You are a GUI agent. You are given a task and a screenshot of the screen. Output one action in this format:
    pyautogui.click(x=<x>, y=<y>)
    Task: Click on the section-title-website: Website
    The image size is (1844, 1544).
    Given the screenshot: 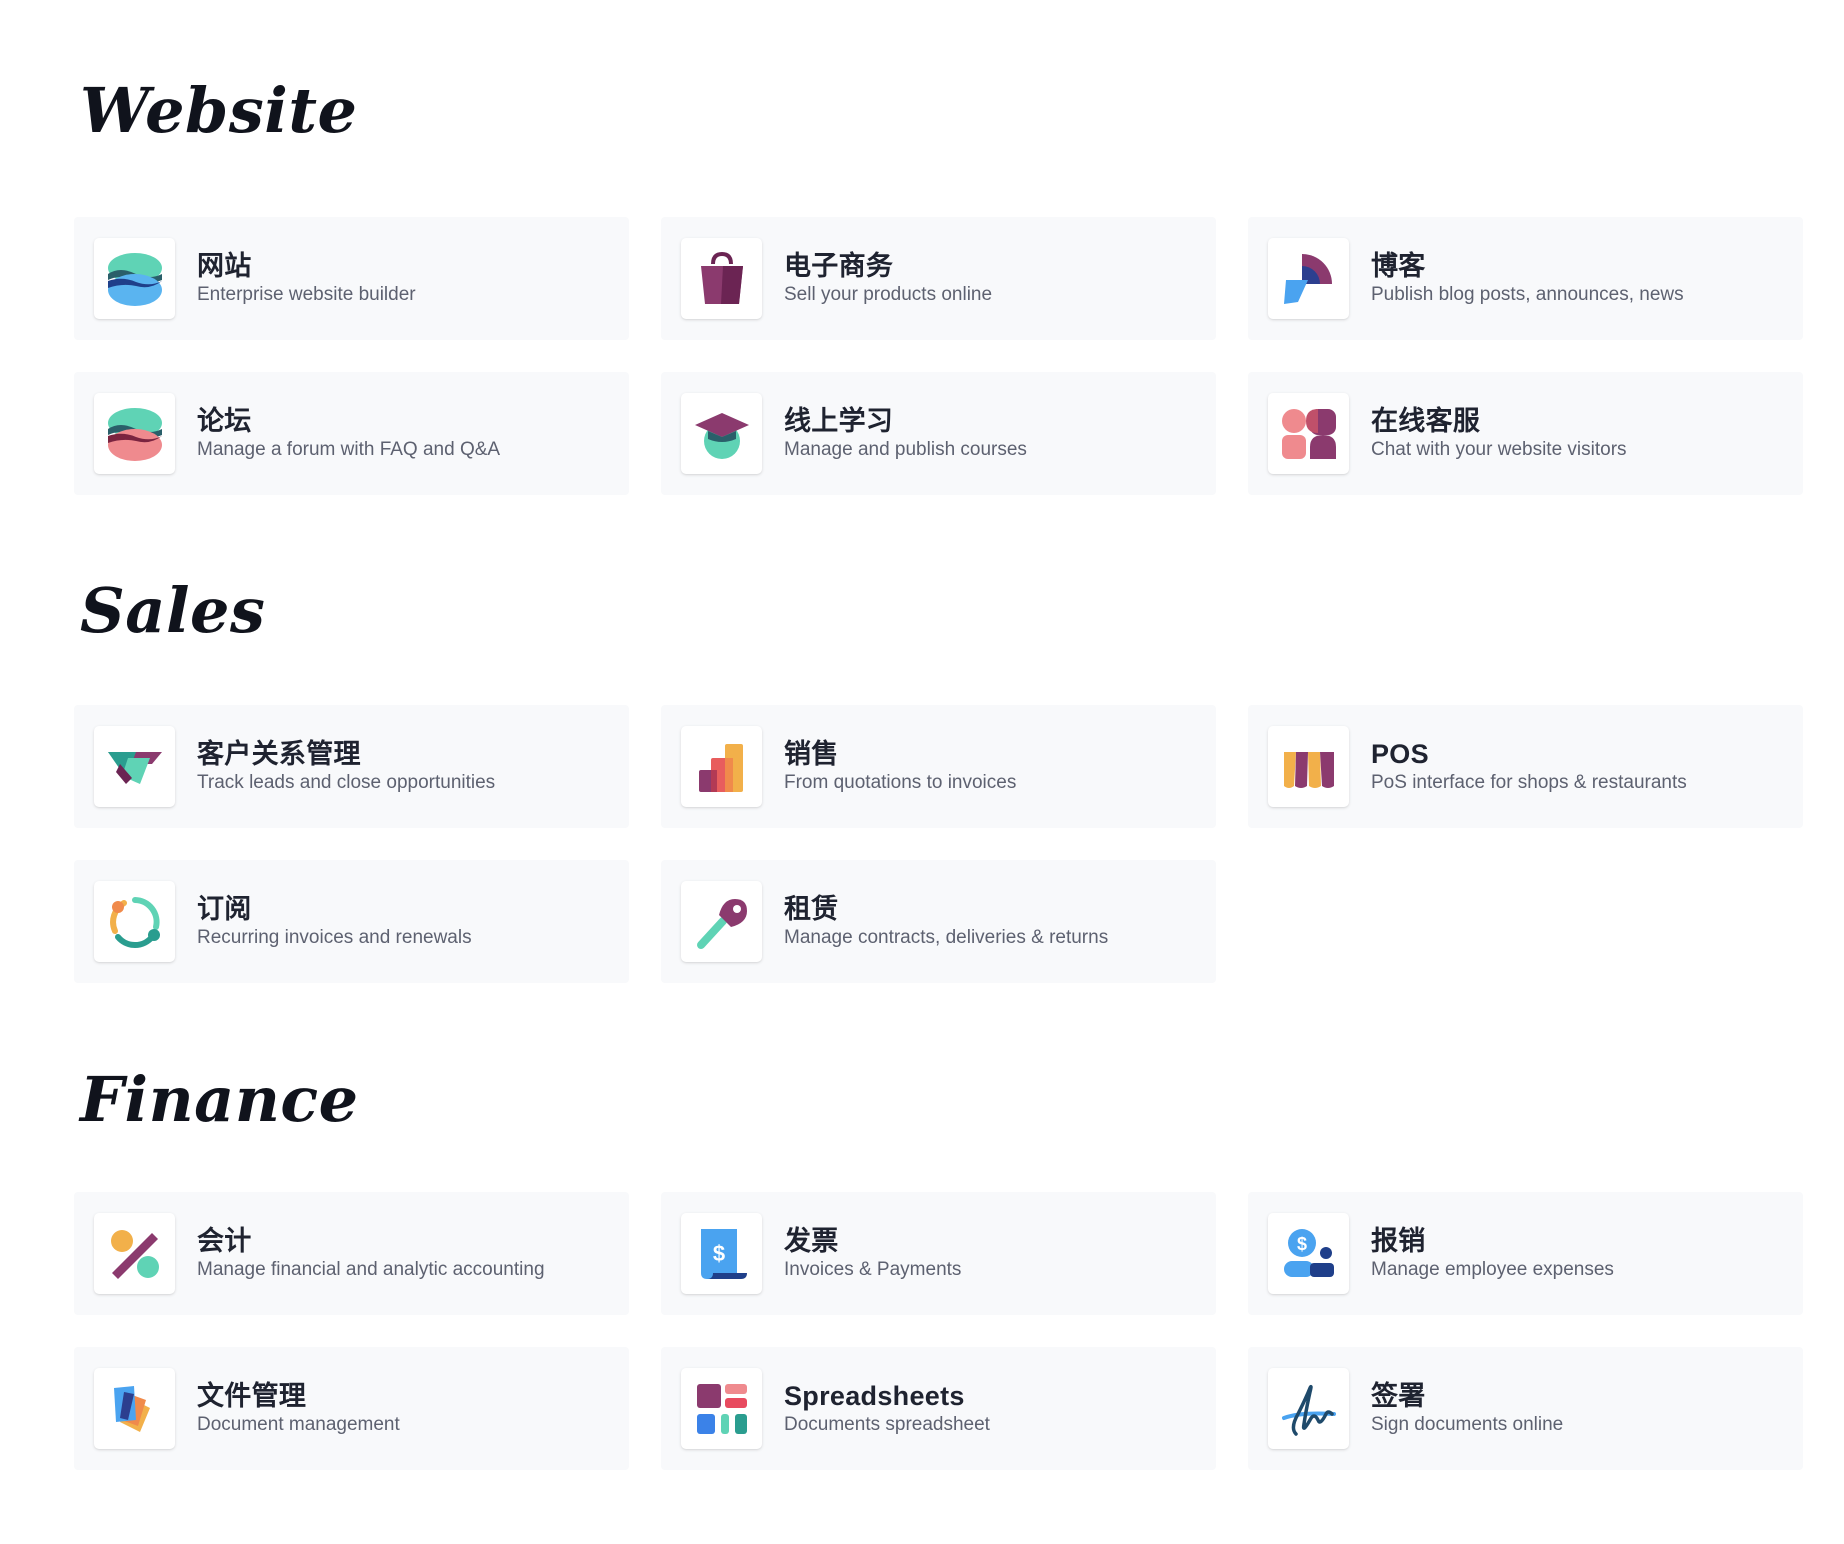 What is the action you would take?
    pyautogui.click(x=219, y=110)
    